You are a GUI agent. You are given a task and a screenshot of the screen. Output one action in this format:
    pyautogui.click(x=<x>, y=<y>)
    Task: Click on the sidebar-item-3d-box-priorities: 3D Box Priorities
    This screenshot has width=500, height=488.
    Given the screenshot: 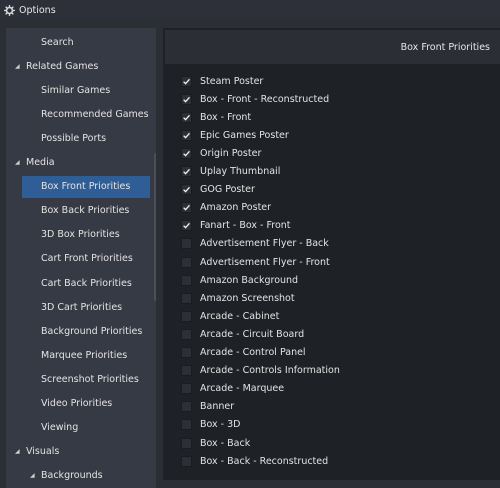 What is the action you would take?
    pyautogui.click(x=81, y=235)
    